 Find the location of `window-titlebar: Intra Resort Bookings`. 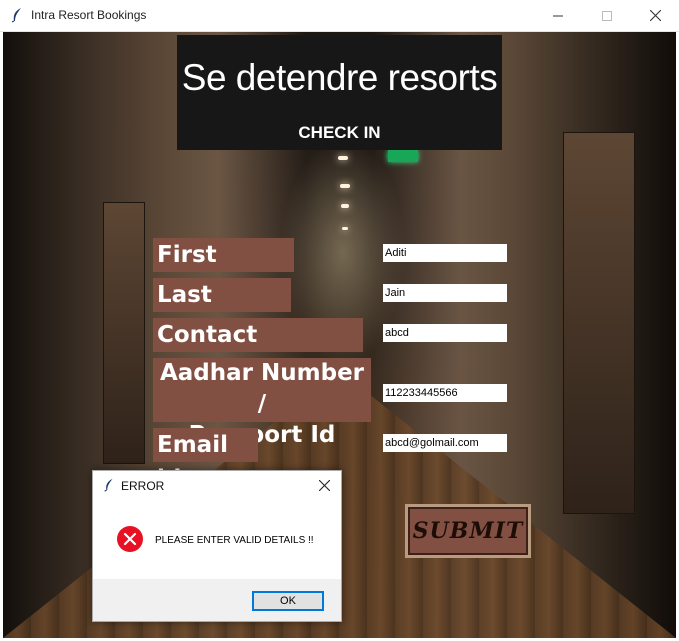

window-titlebar: Intra Resort Bookings is located at coordinates (339, 16).